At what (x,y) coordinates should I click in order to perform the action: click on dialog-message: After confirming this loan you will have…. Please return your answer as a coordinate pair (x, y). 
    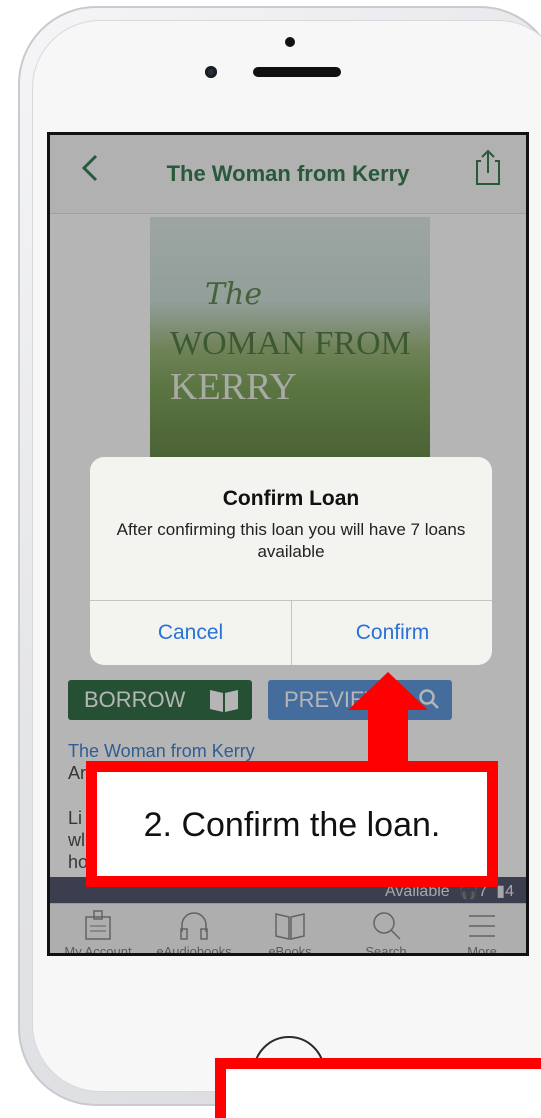
    Looking at the image, I should click on (291, 540).